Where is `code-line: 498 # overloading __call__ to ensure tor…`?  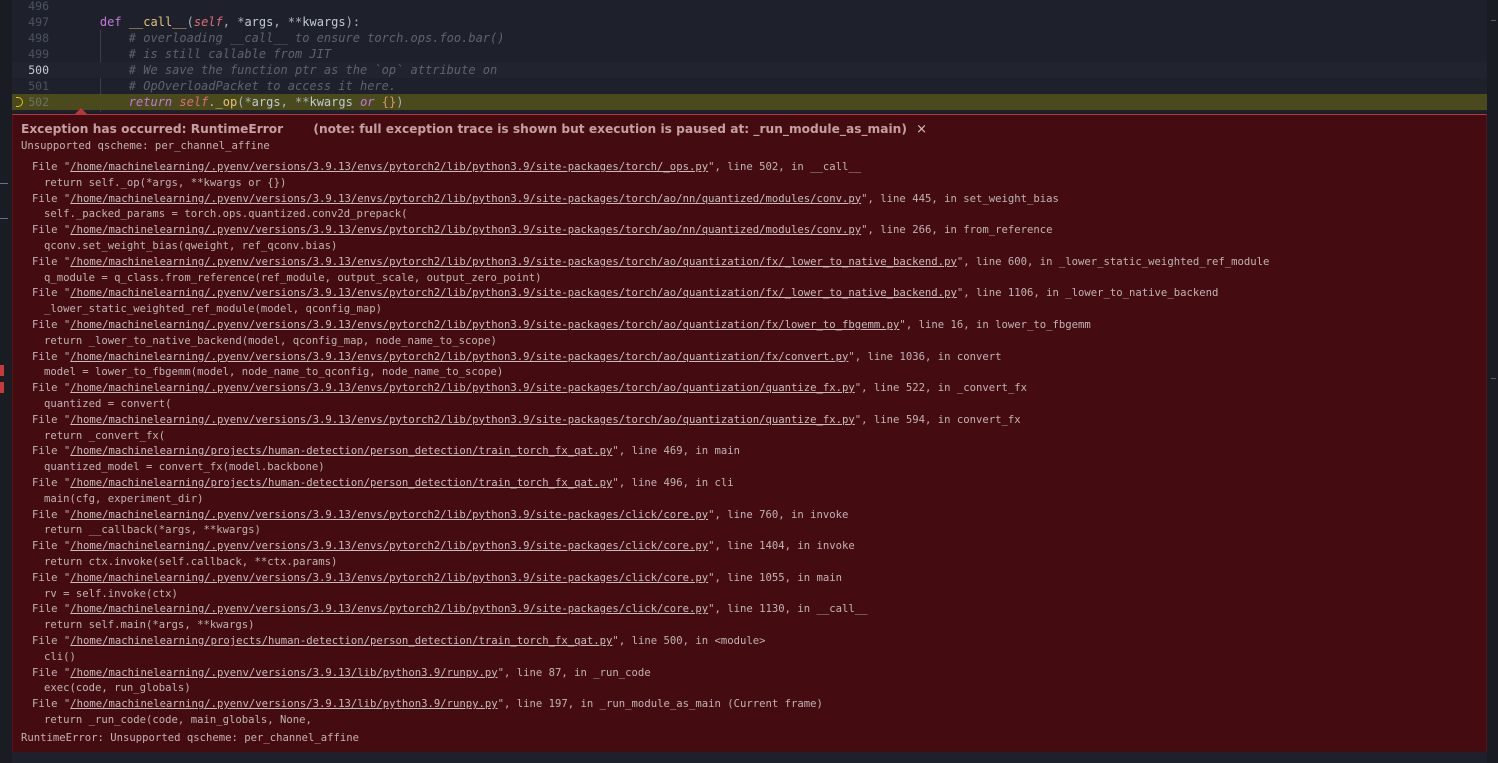 code-line: 498 # overloading __call__ to ensure tor… is located at coordinates (749, 38).